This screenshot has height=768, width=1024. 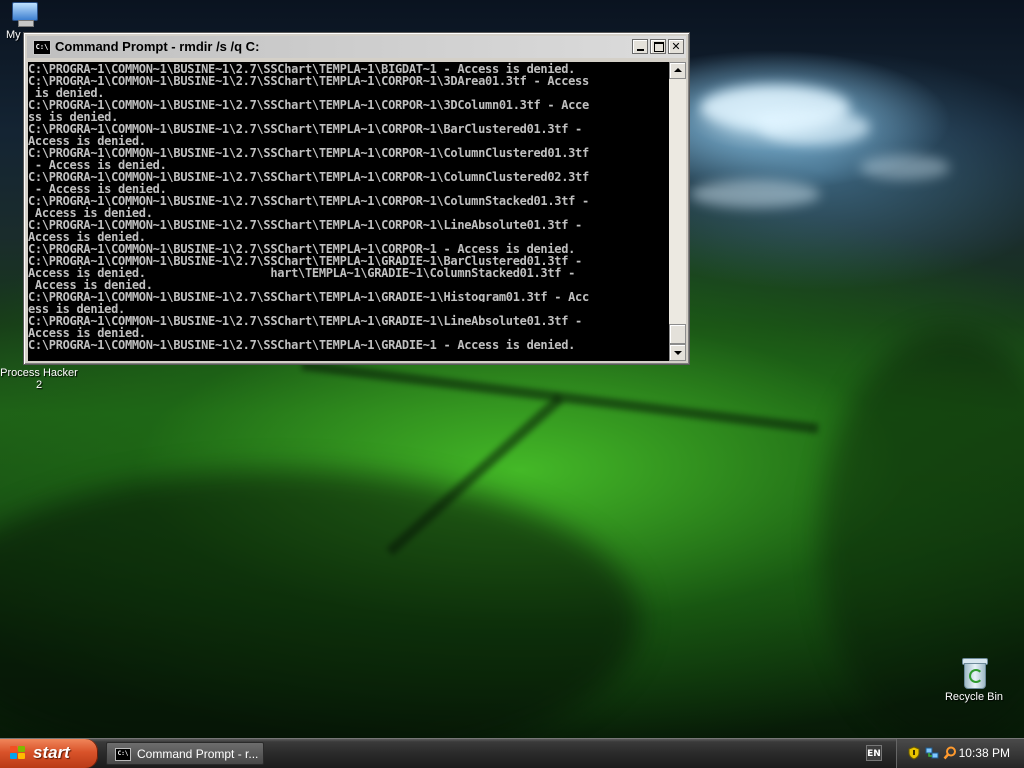 I want to click on language-indicator: EN, so click(x=874, y=753).